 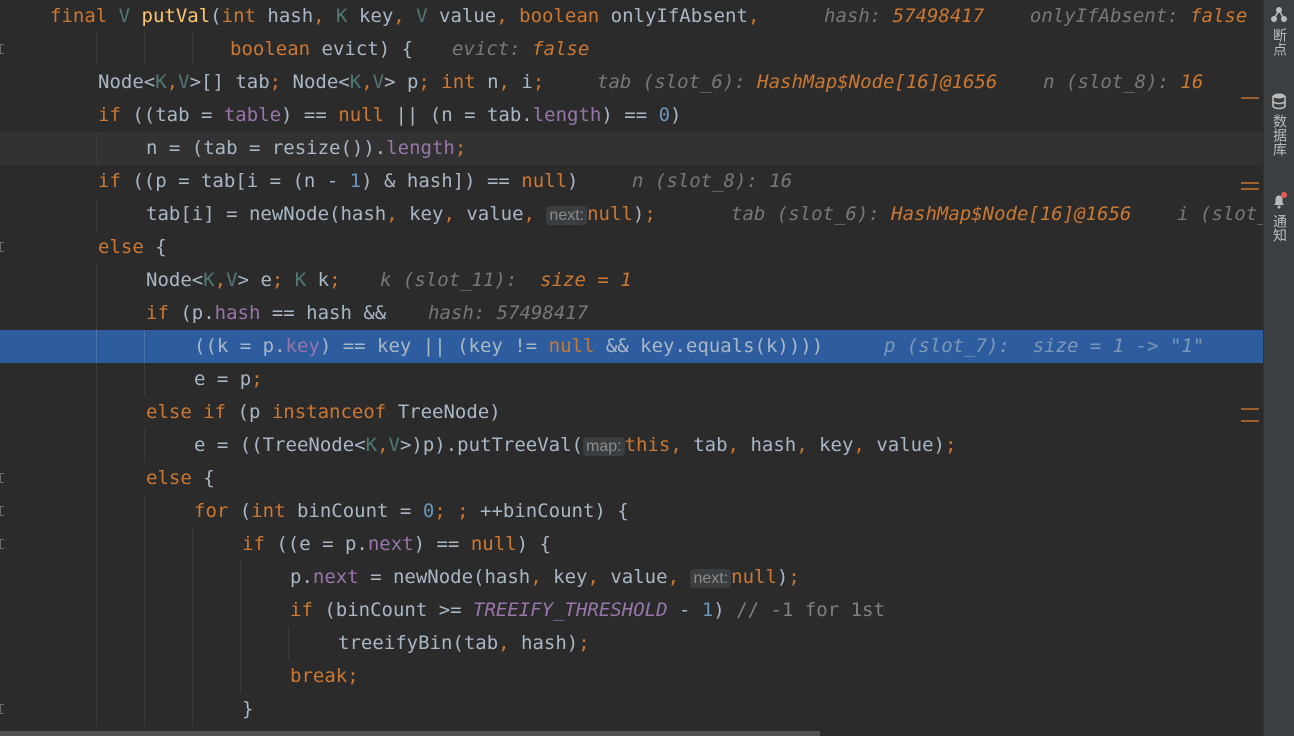 What do you see at coordinates (1278, 368) in the screenshot?
I see `right-tool-strip: 断点 数据库 通知` at bounding box center [1278, 368].